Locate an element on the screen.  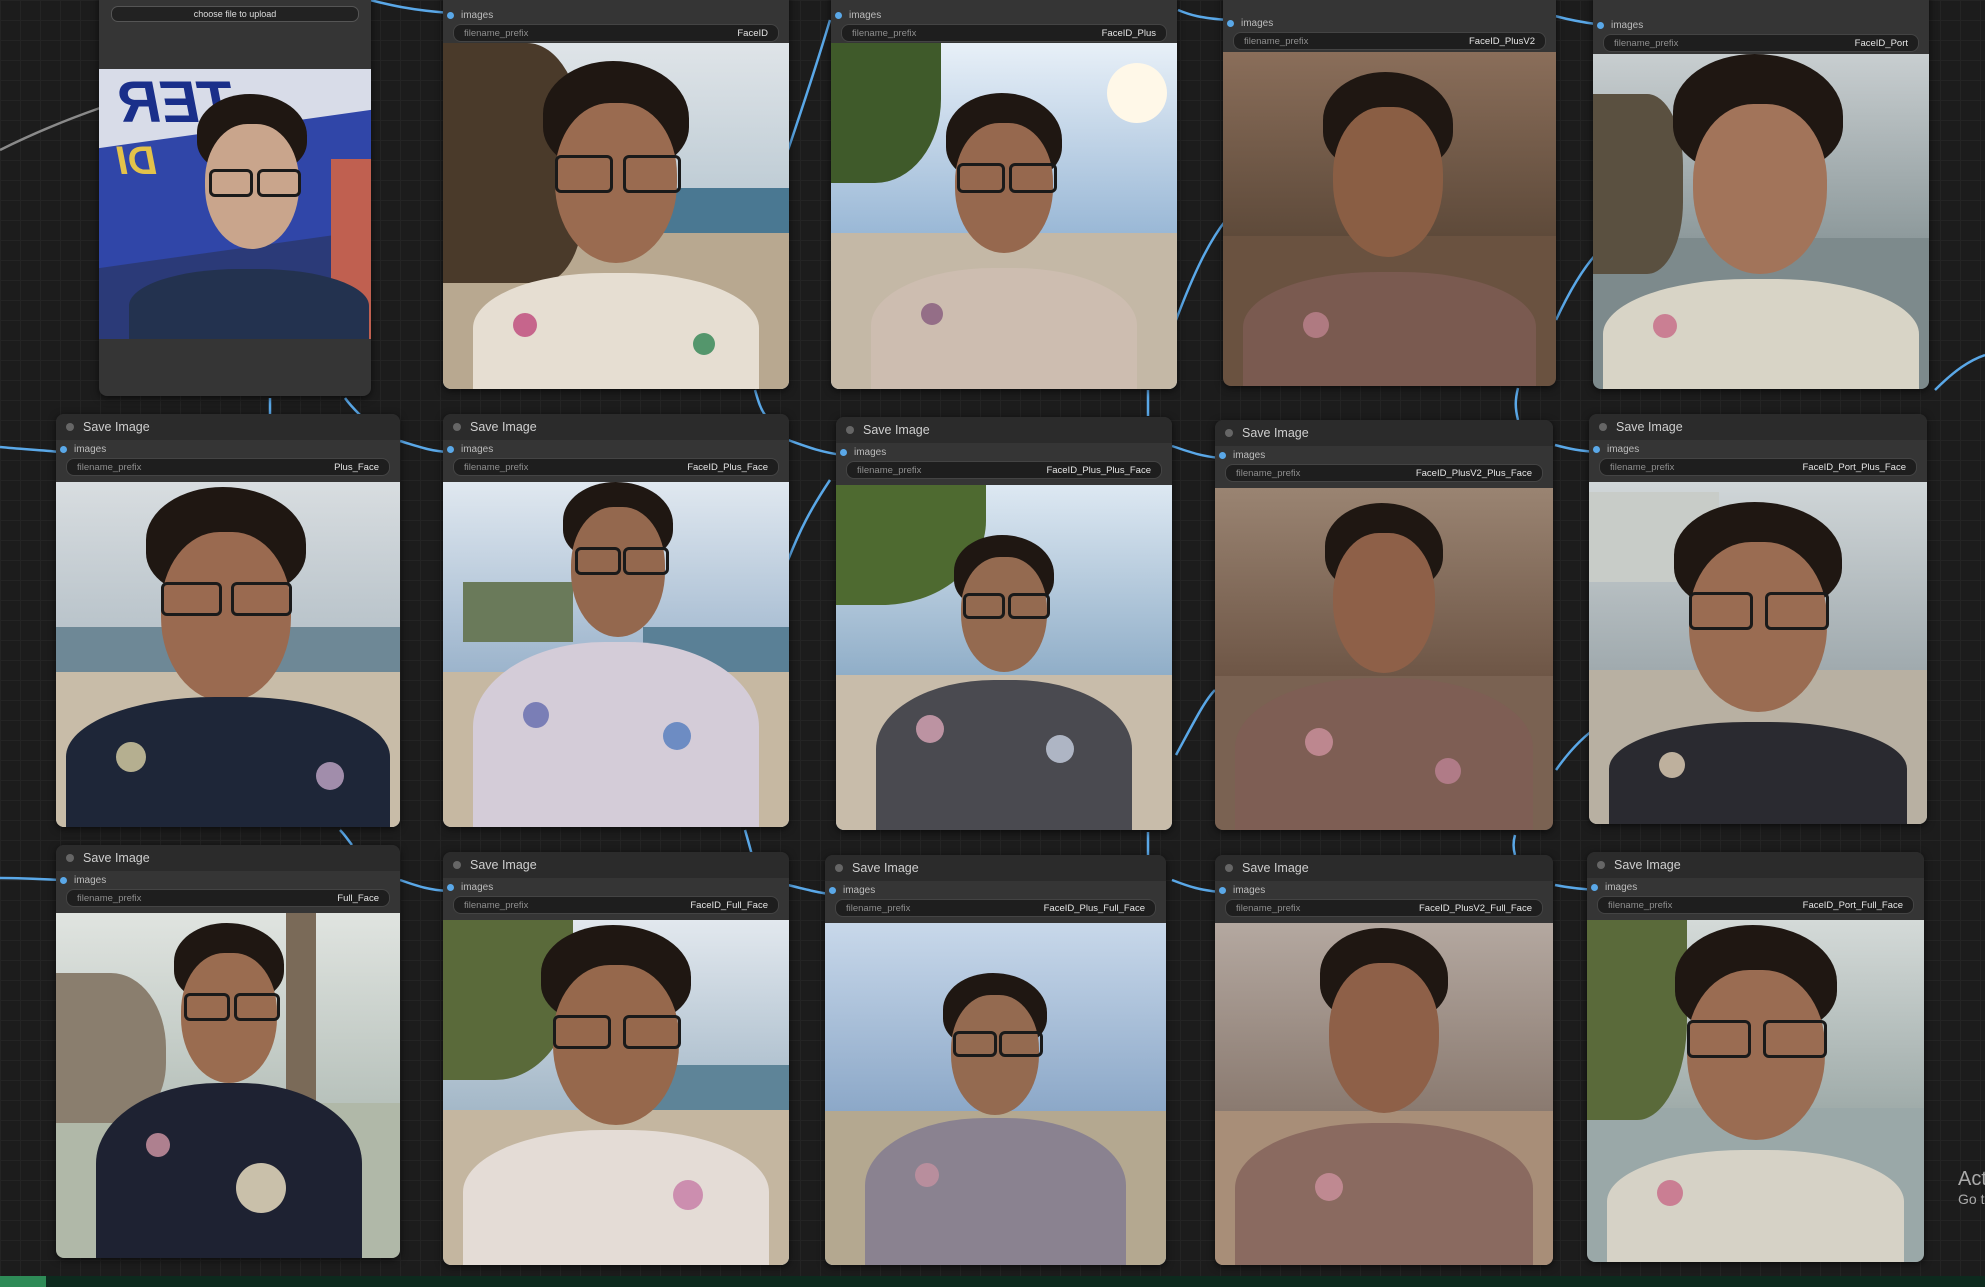
filename-prefix-field: filename_prefix FaceID is located at coordinates (616, 33).